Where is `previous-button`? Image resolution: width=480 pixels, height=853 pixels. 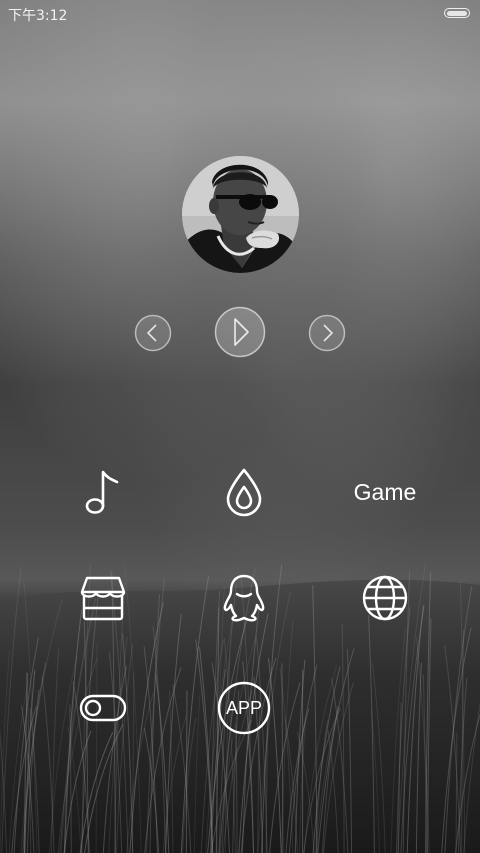 previous-button is located at coordinates (153, 333).